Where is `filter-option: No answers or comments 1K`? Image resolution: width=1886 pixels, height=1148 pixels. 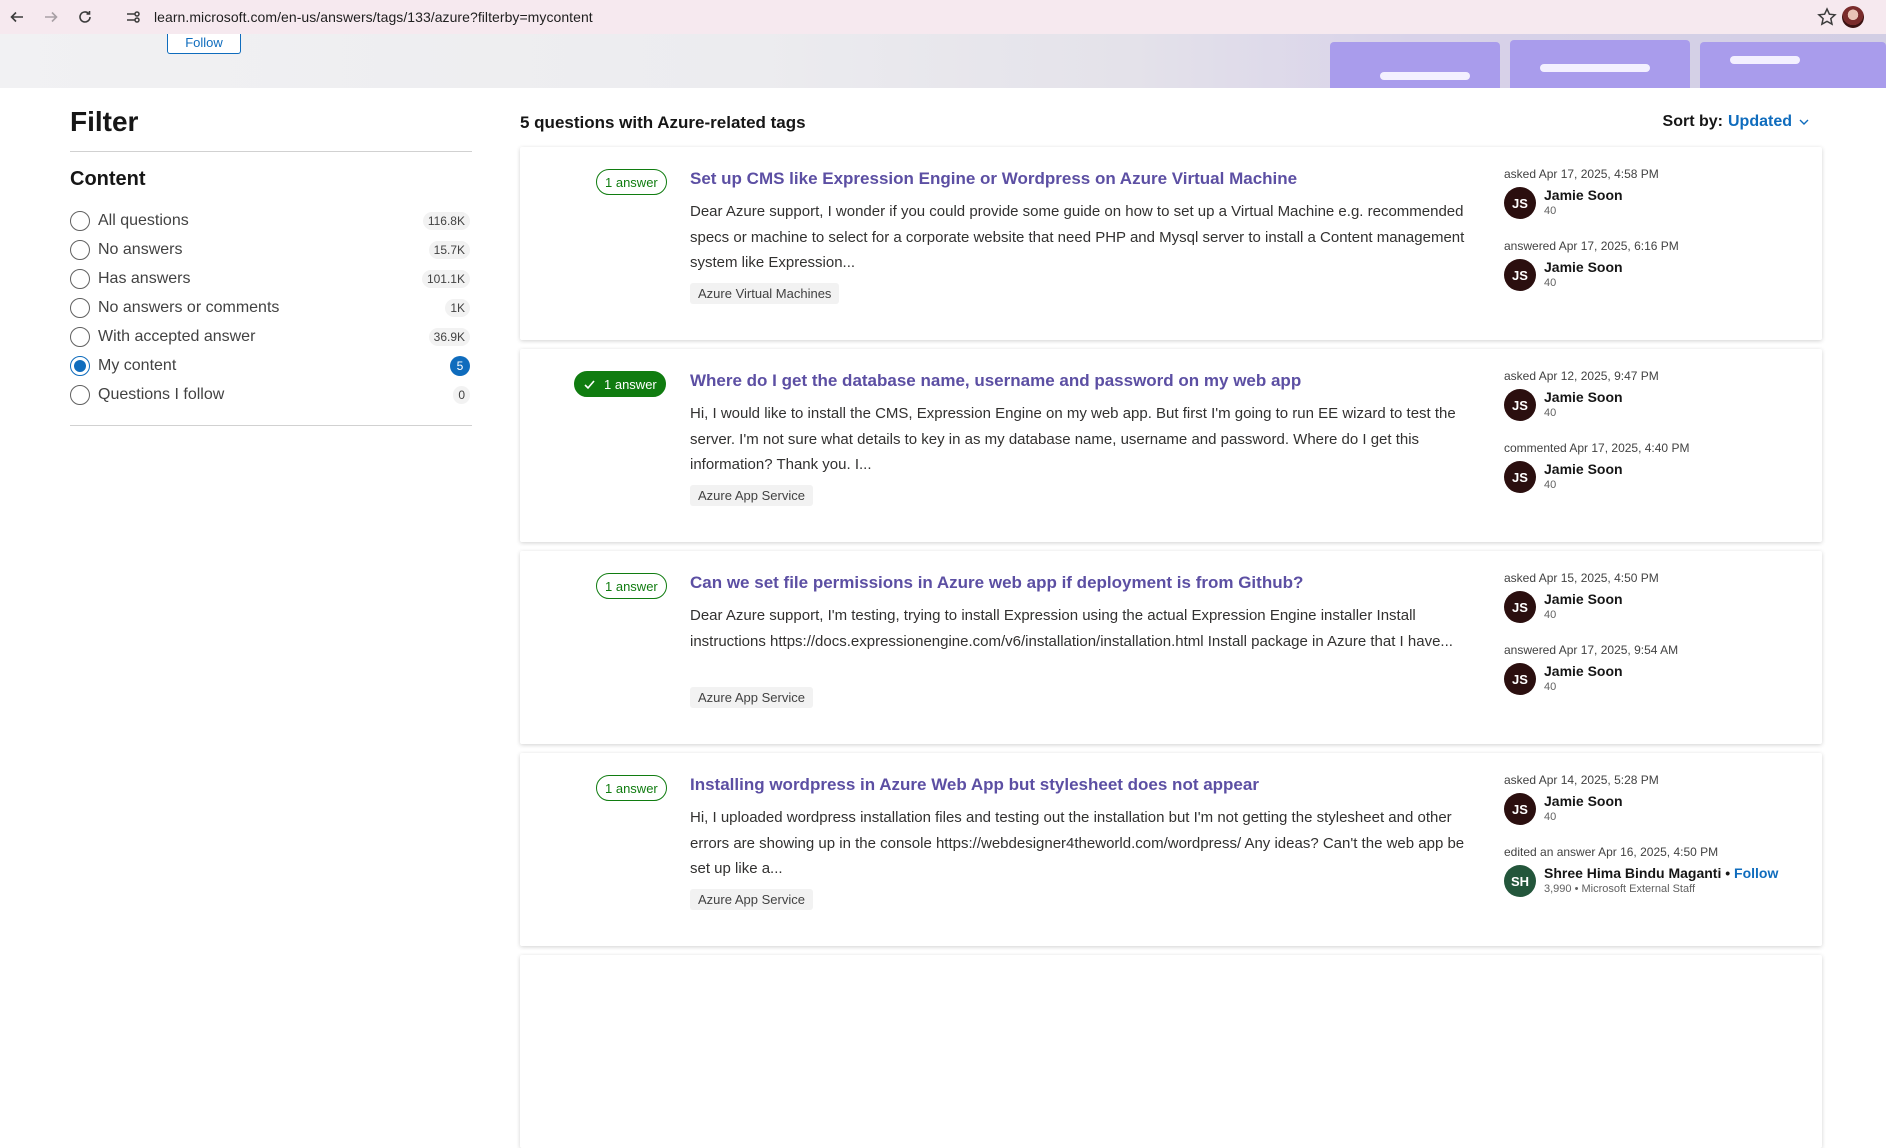 filter-option: No answers or comments 1K is located at coordinates (271, 307).